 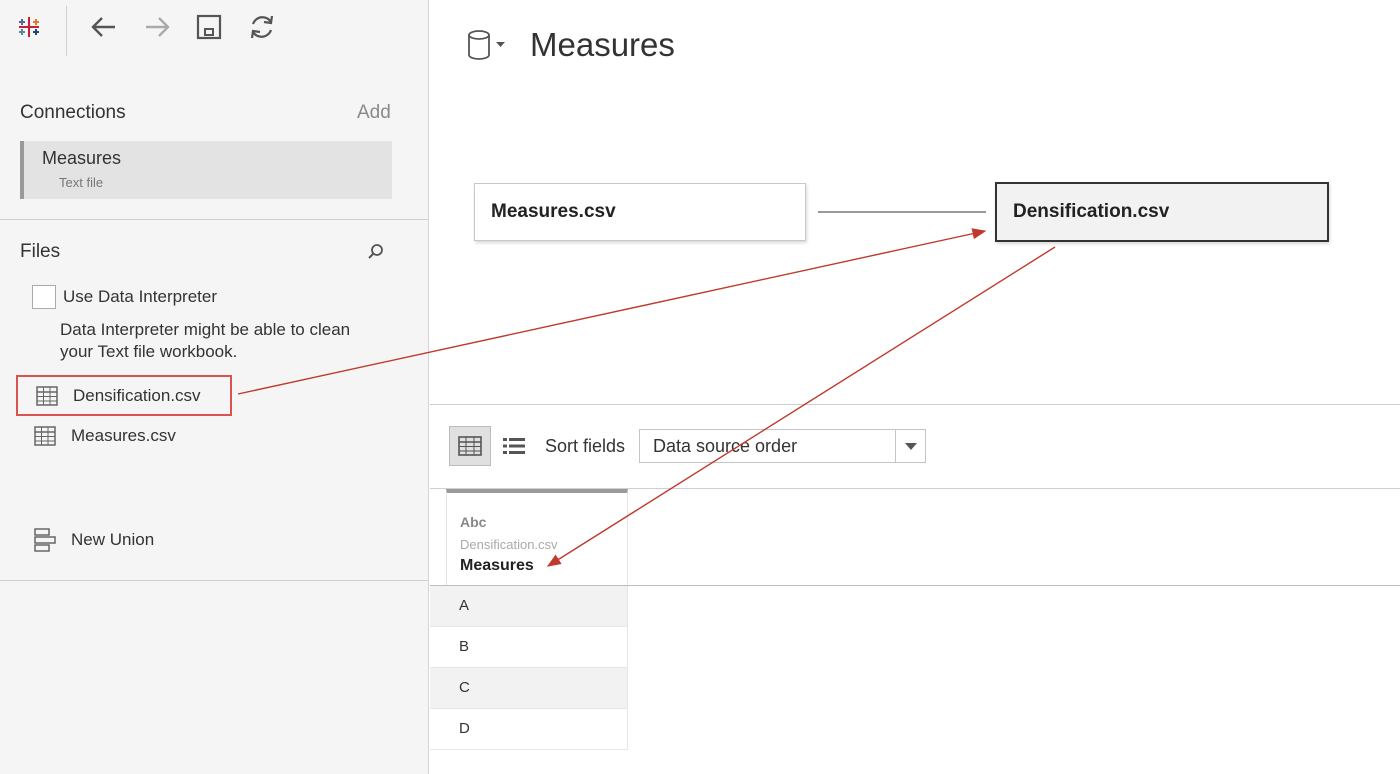 I want to click on grid-view-button, so click(x=470, y=446).